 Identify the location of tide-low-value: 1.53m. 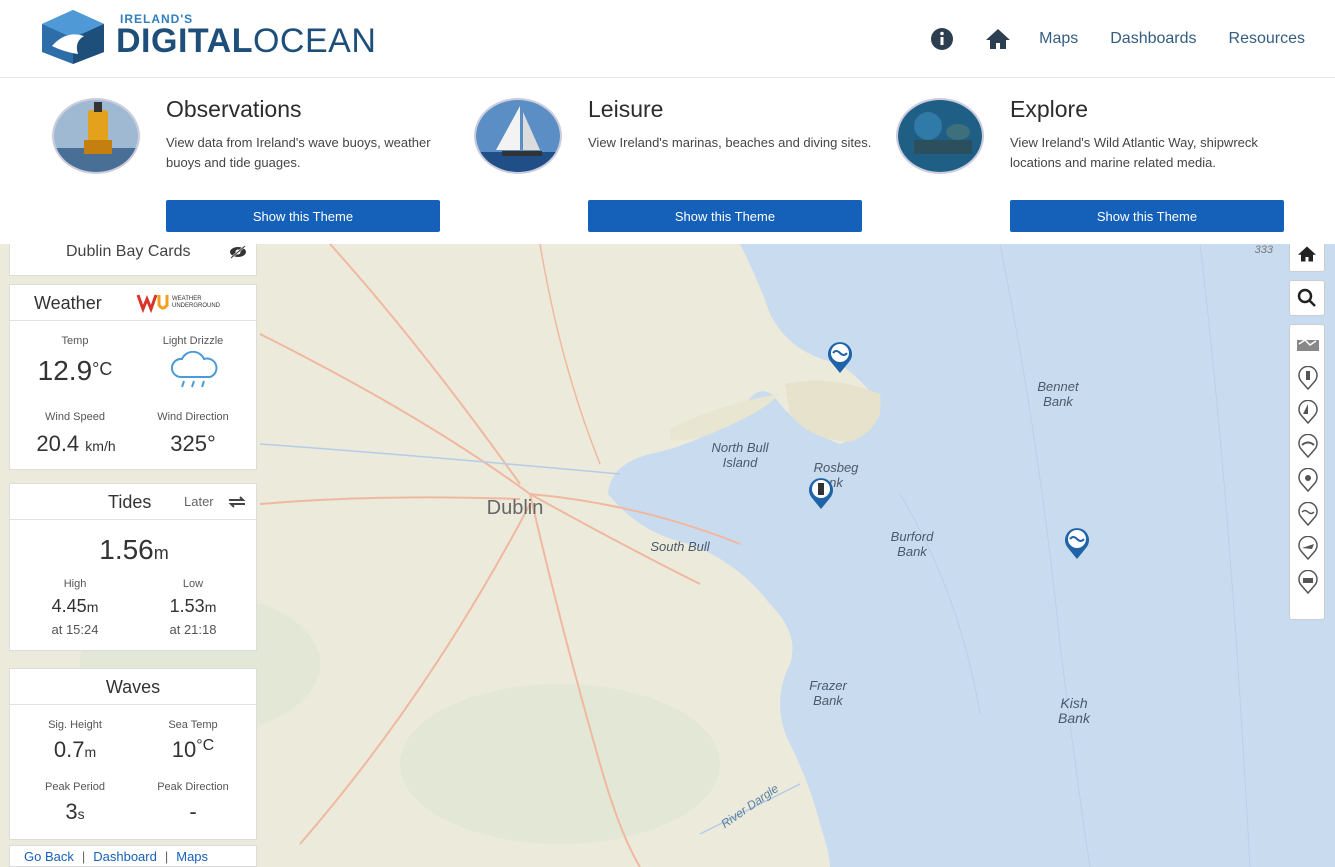
(193, 606).